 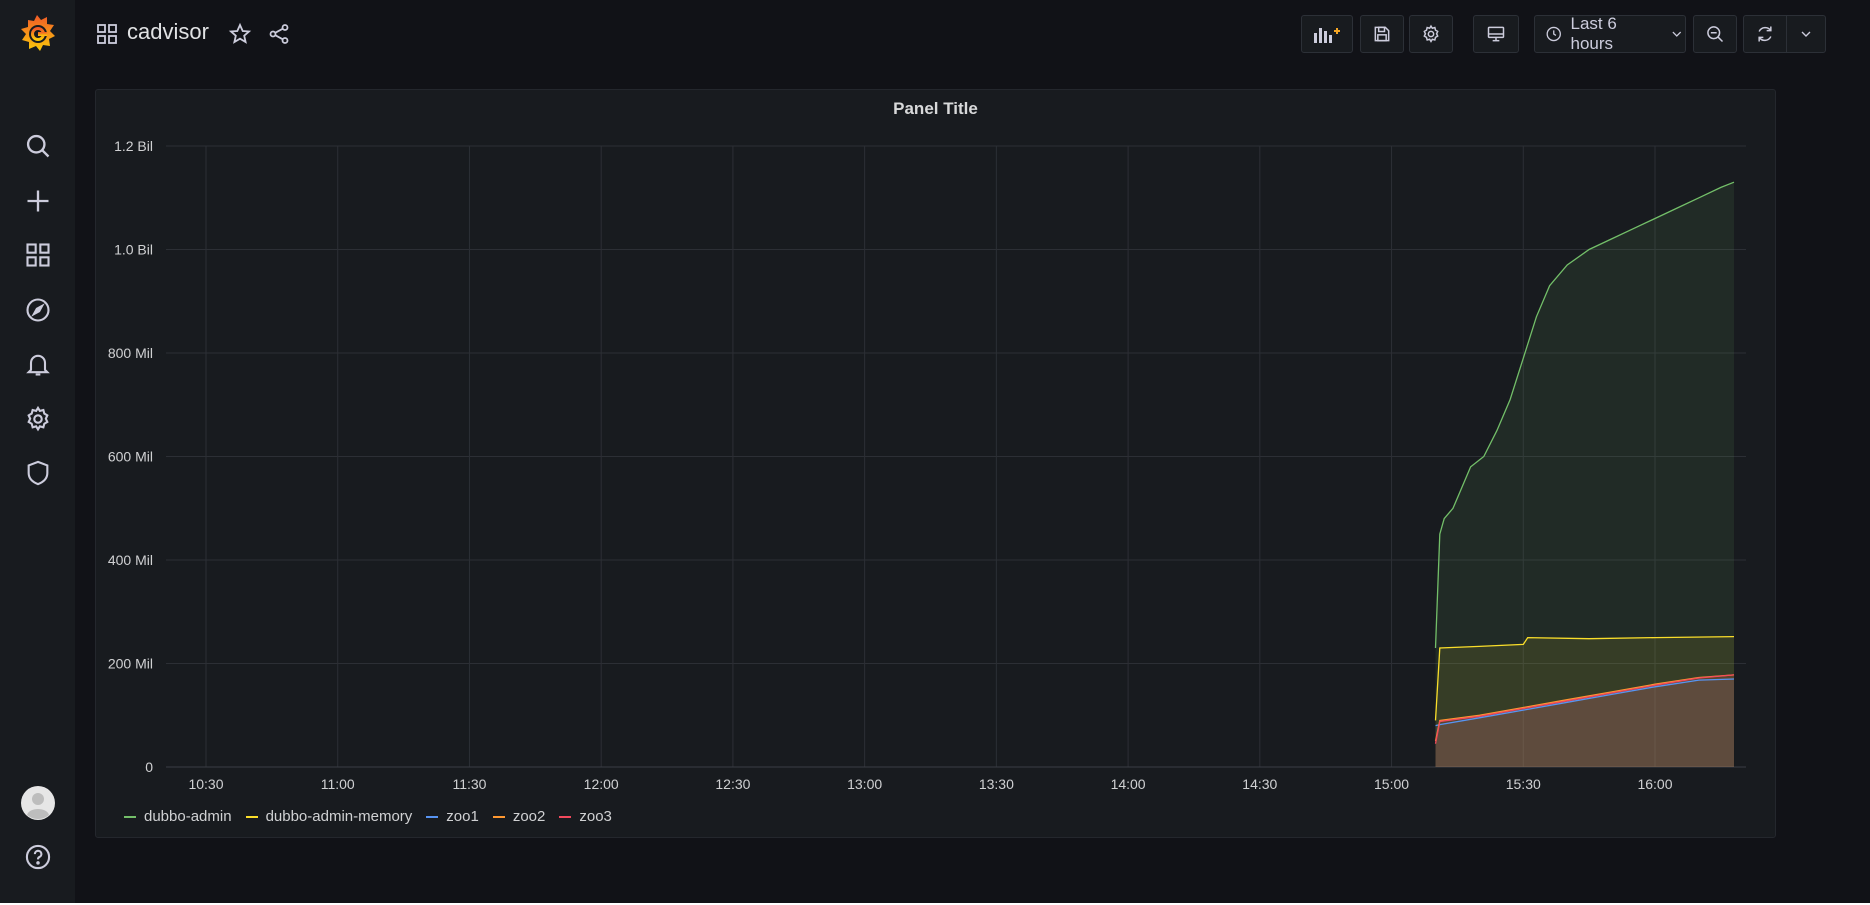 I want to click on x-tick-label: 13:00, so click(x=864, y=783).